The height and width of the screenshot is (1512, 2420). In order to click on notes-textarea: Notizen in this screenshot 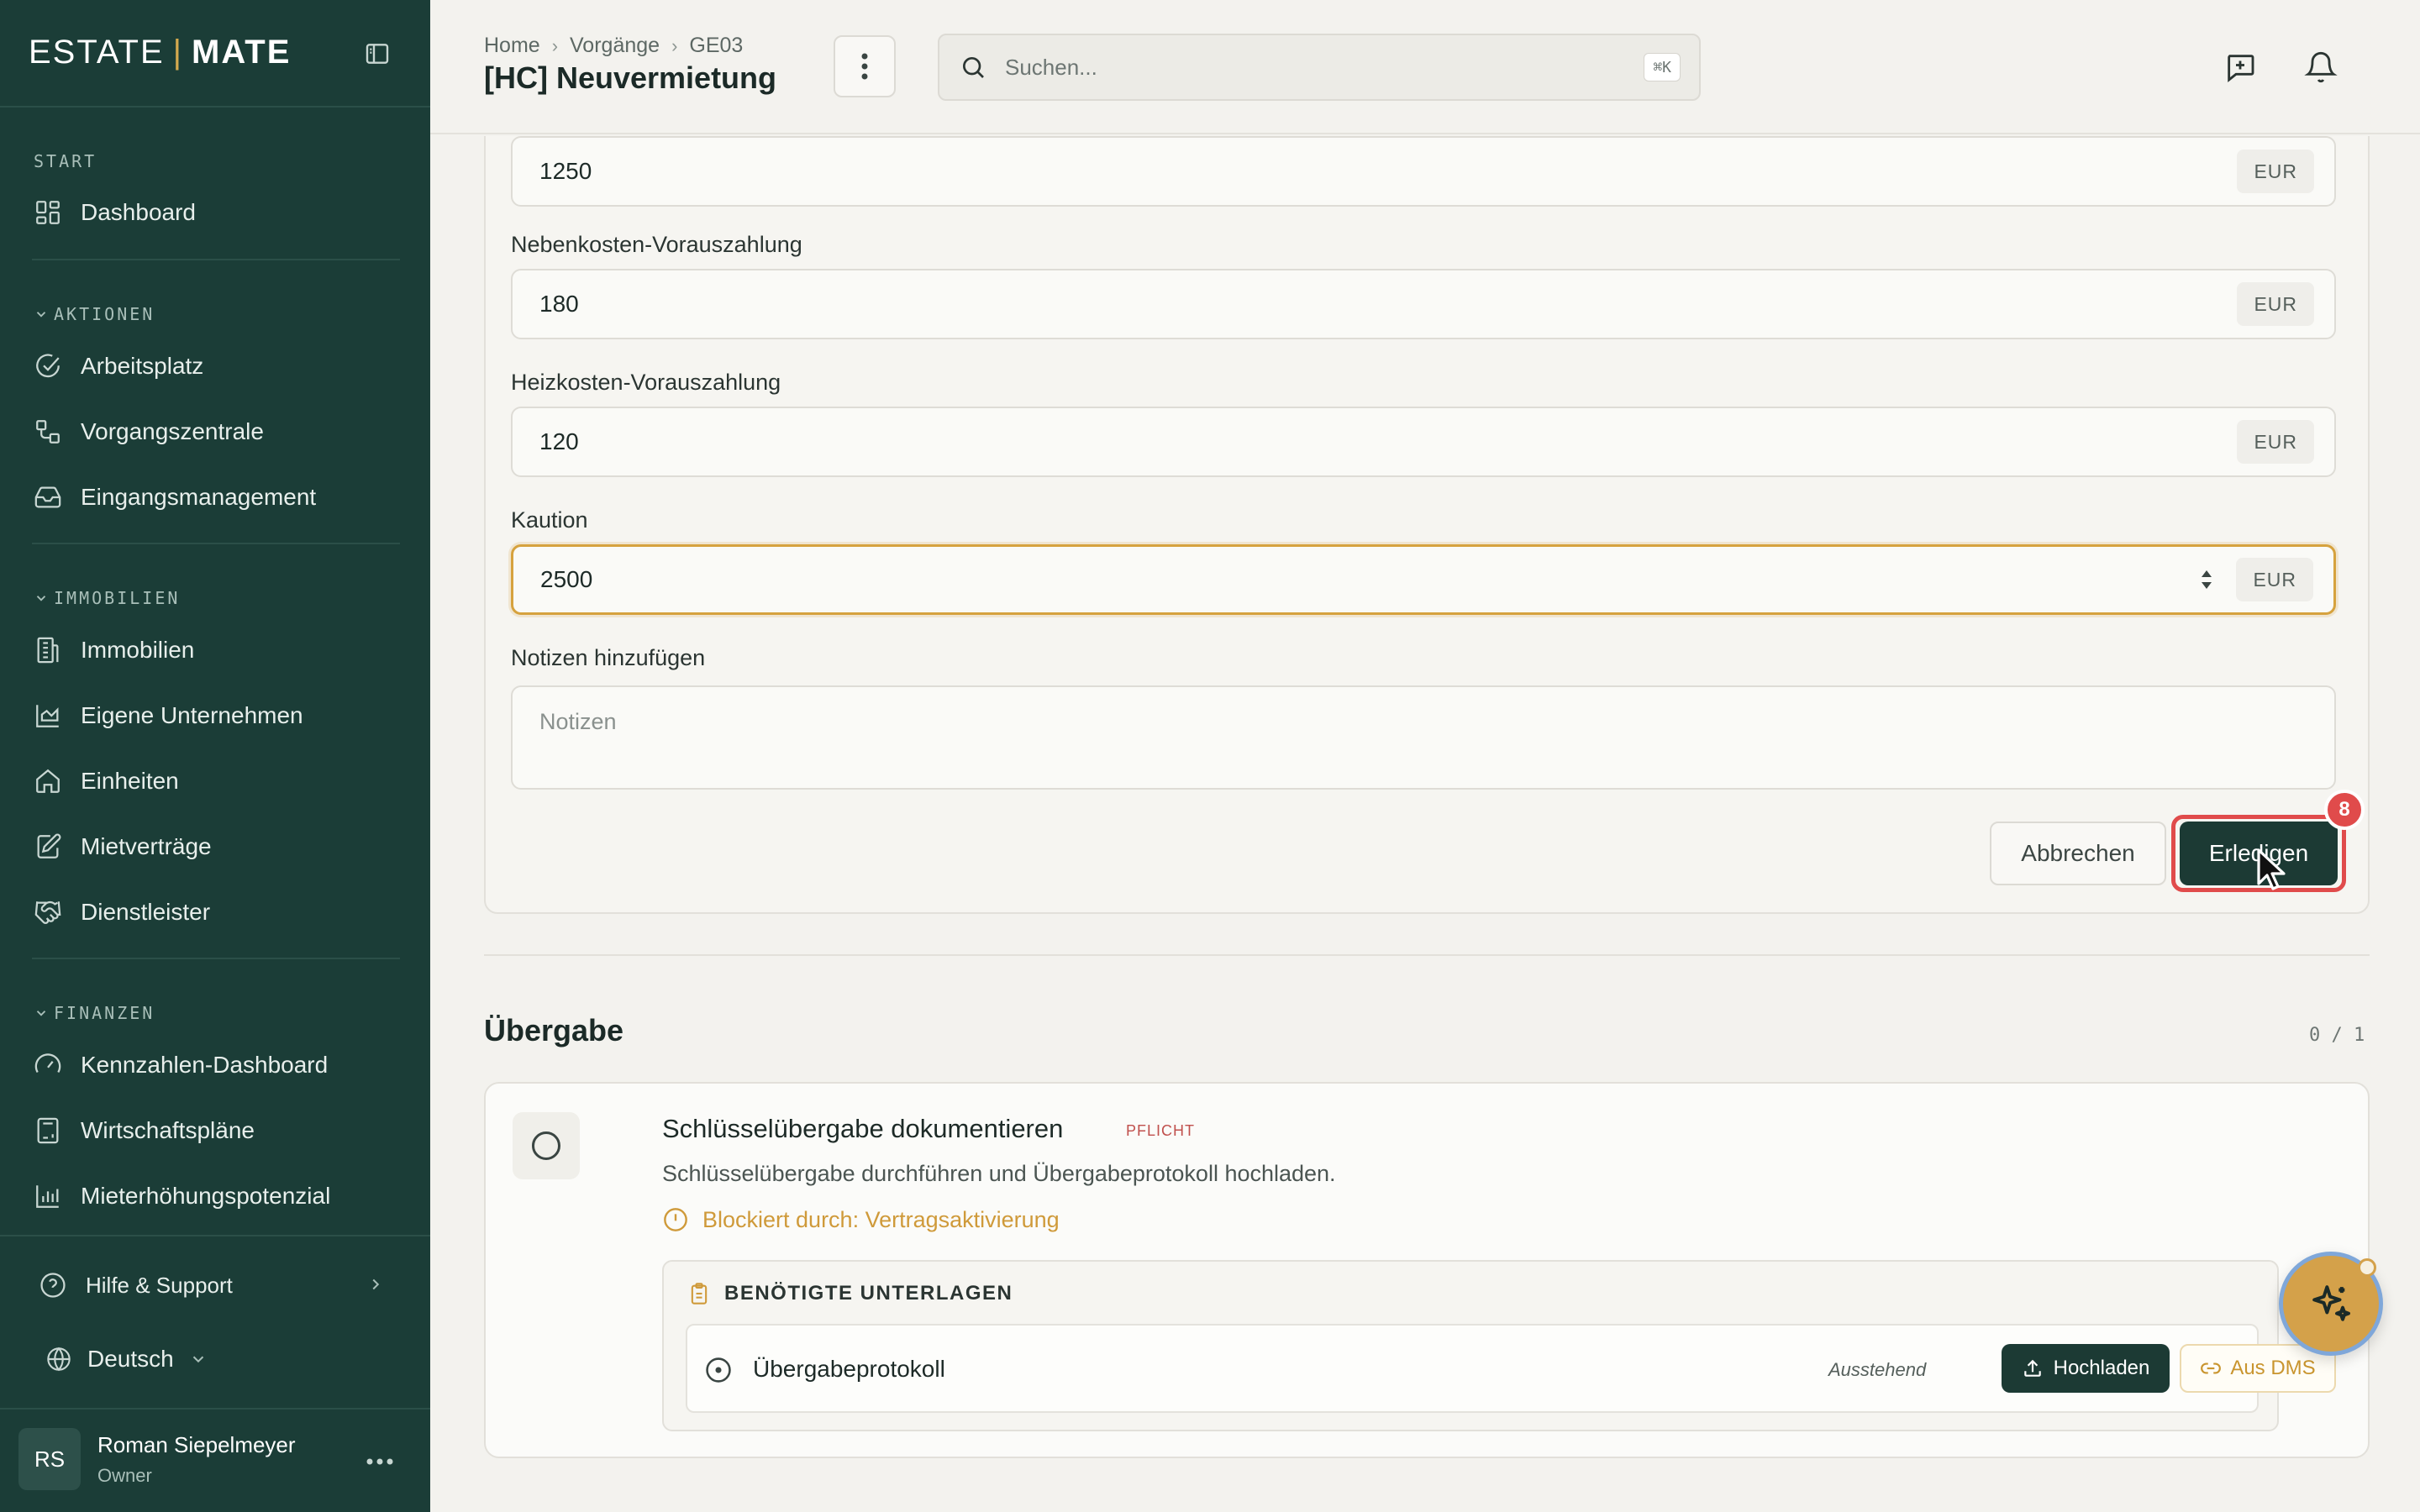, I will do `click(1423, 737)`.